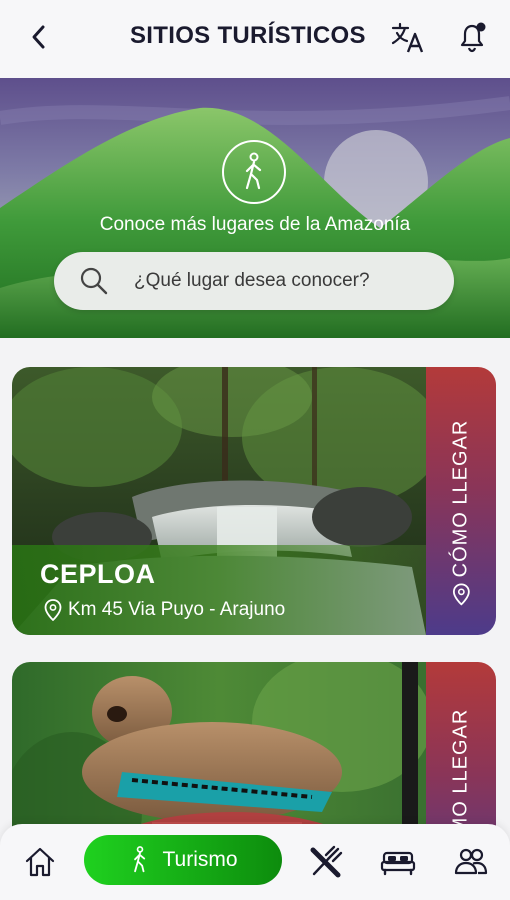 This screenshot has height=900, width=510. Describe the element at coordinates (177, 609) in the screenshot. I see `place-location-text: Km 45 Via Puyo - Arajuno` at that location.